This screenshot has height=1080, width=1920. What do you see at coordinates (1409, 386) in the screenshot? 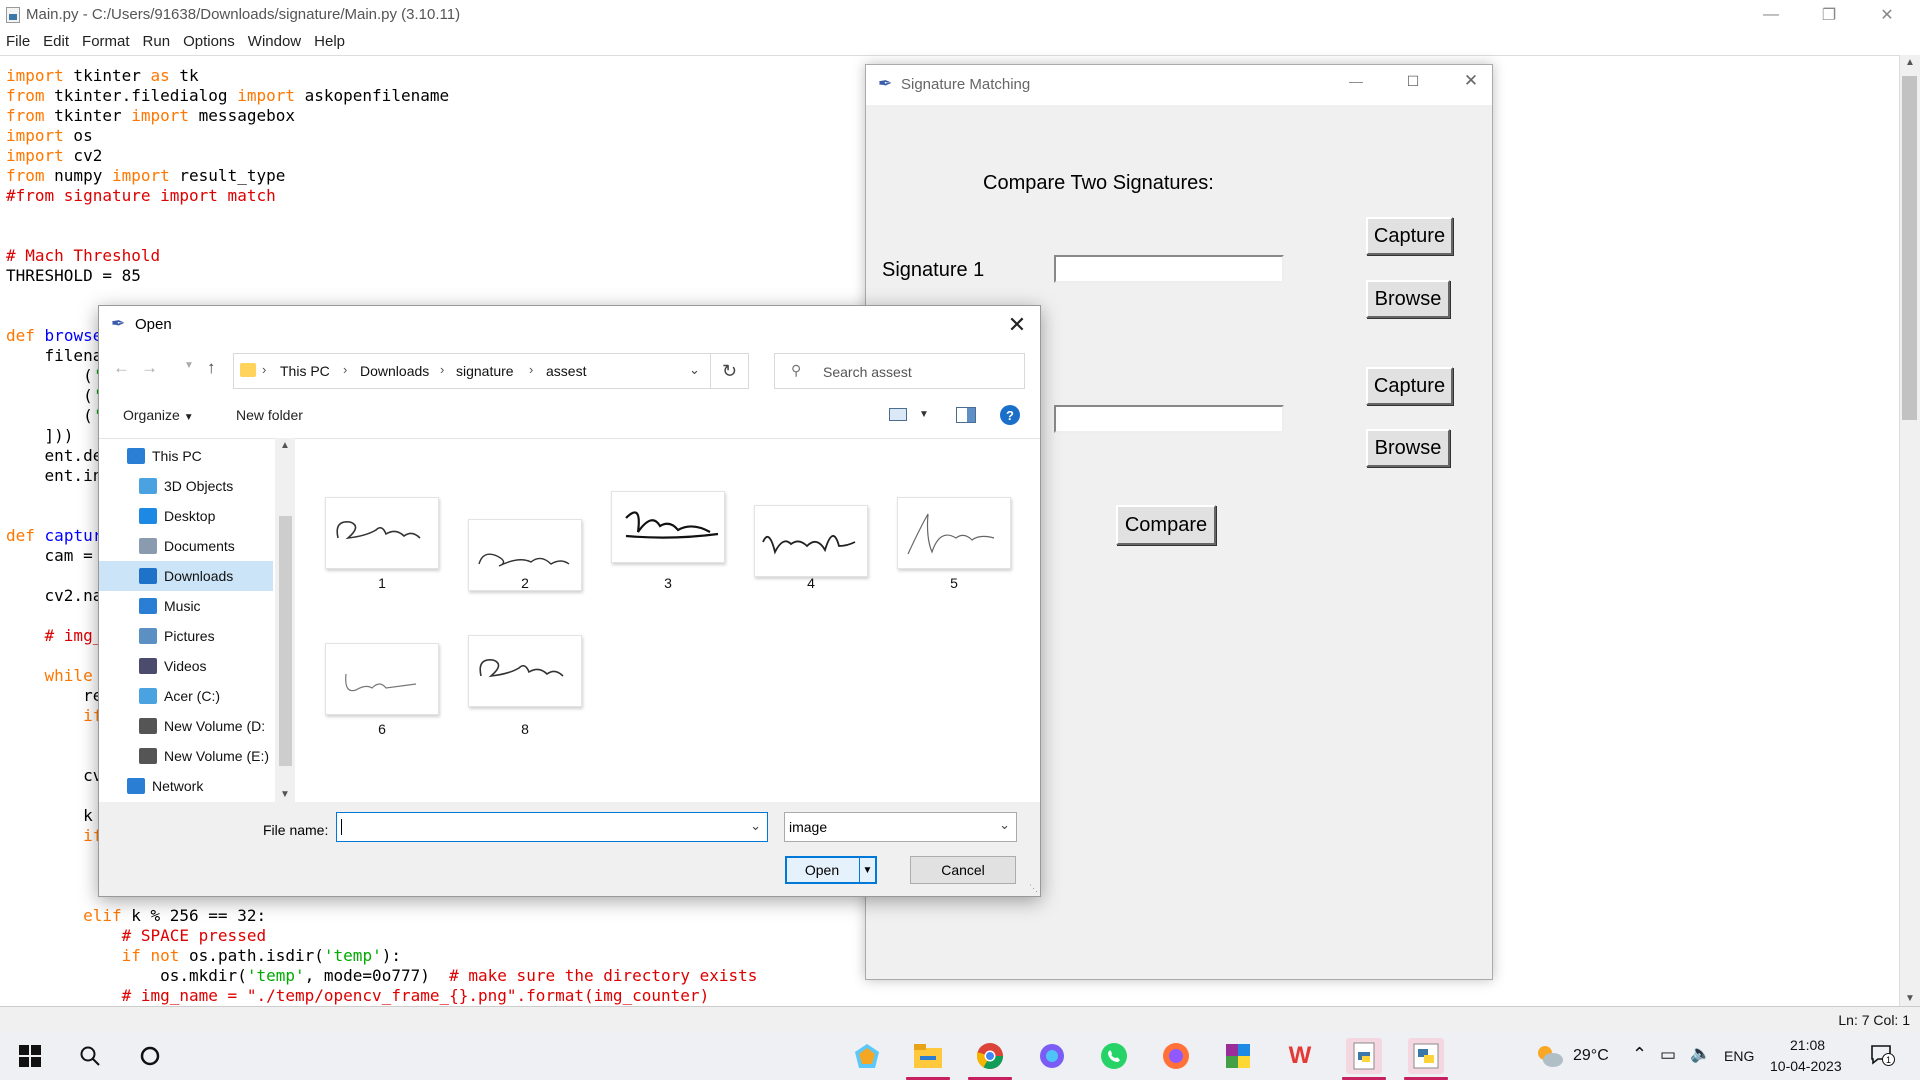
I see `capture-button-2: Capture` at bounding box center [1409, 386].